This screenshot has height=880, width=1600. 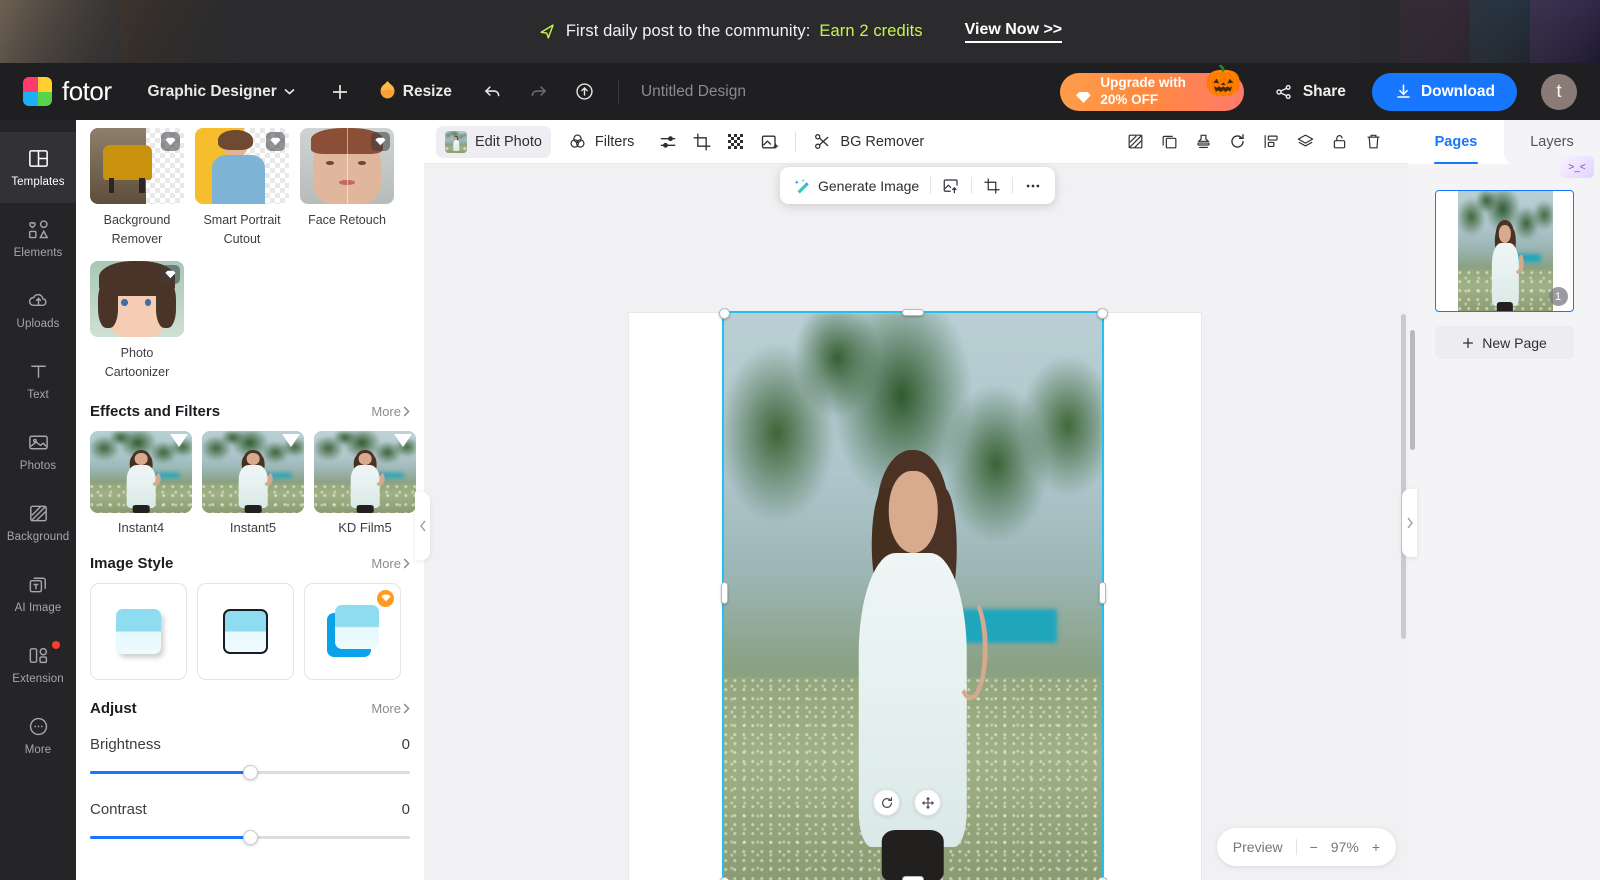 I want to click on preview-button: Preview, so click(x=1258, y=847).